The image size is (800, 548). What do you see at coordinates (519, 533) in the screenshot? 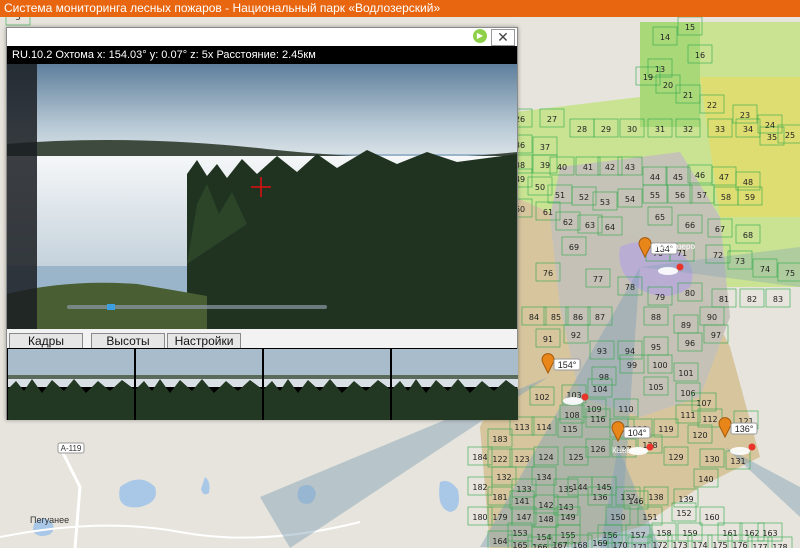
I see `grid-cell-number: 153` at bounding box center [519, 533].